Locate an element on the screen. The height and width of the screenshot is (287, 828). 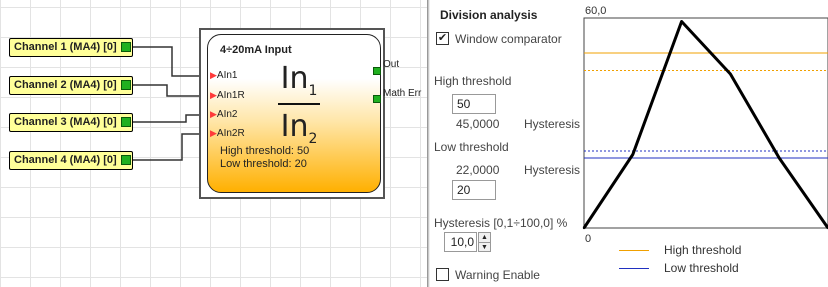
out-connector is located at coordinates (377, 71).